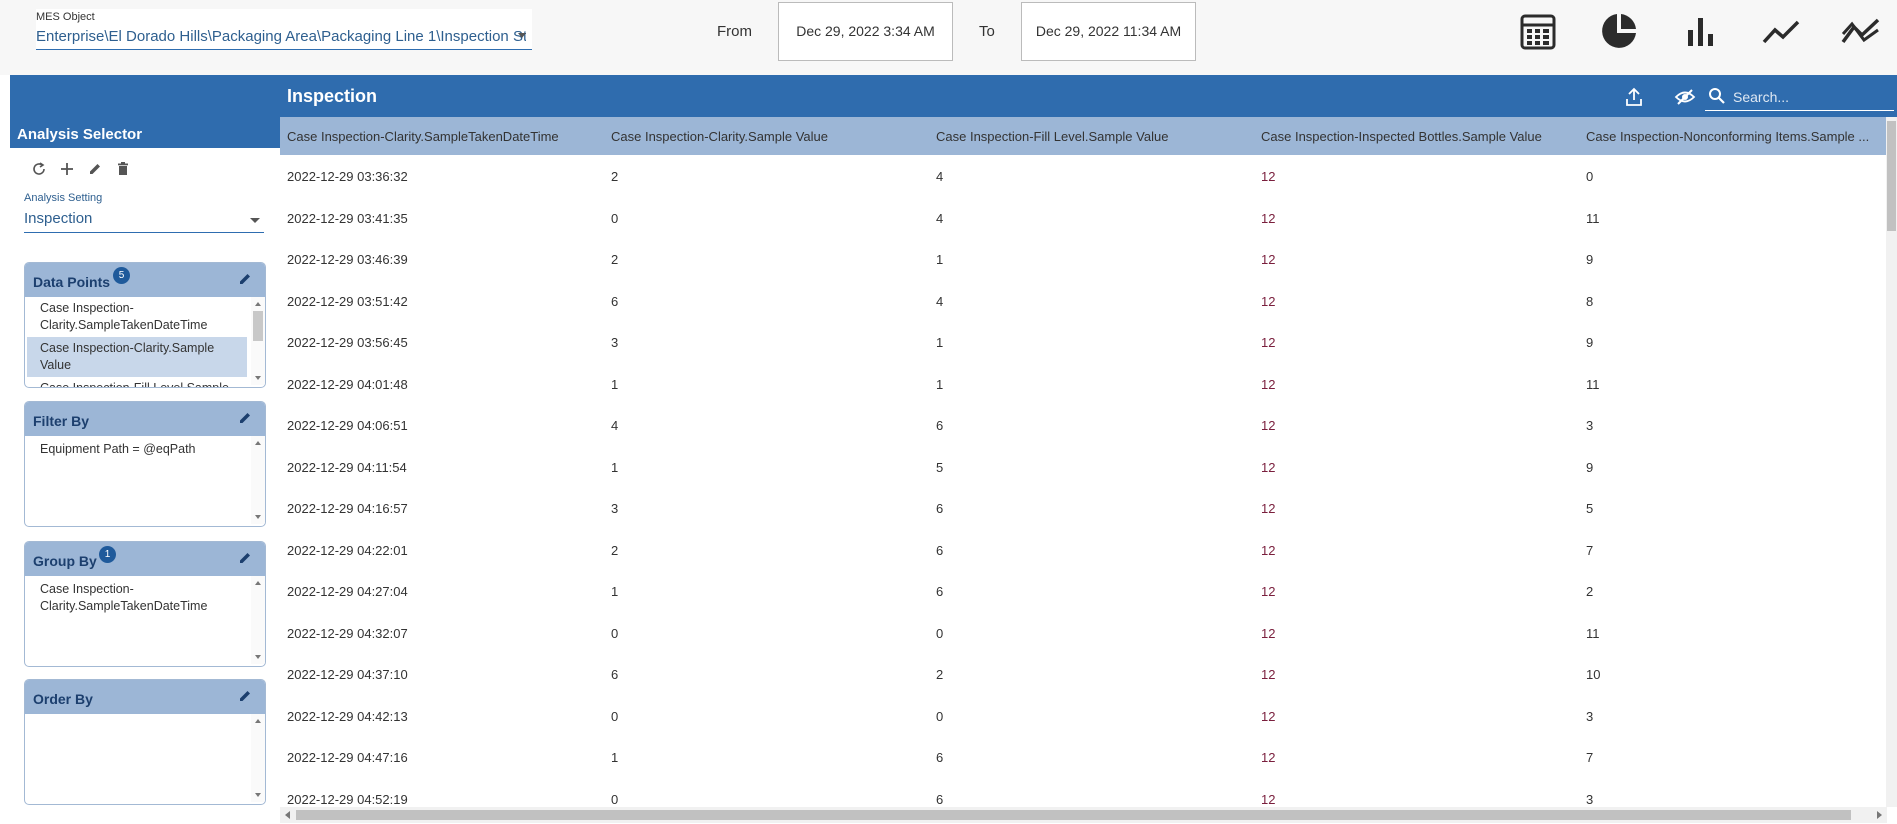 This screenshot has width=1897, height=824. What do you see at coordinates (734, 31) in the screenshot?
I see `from-label: From` at bounding box center [734, 31].